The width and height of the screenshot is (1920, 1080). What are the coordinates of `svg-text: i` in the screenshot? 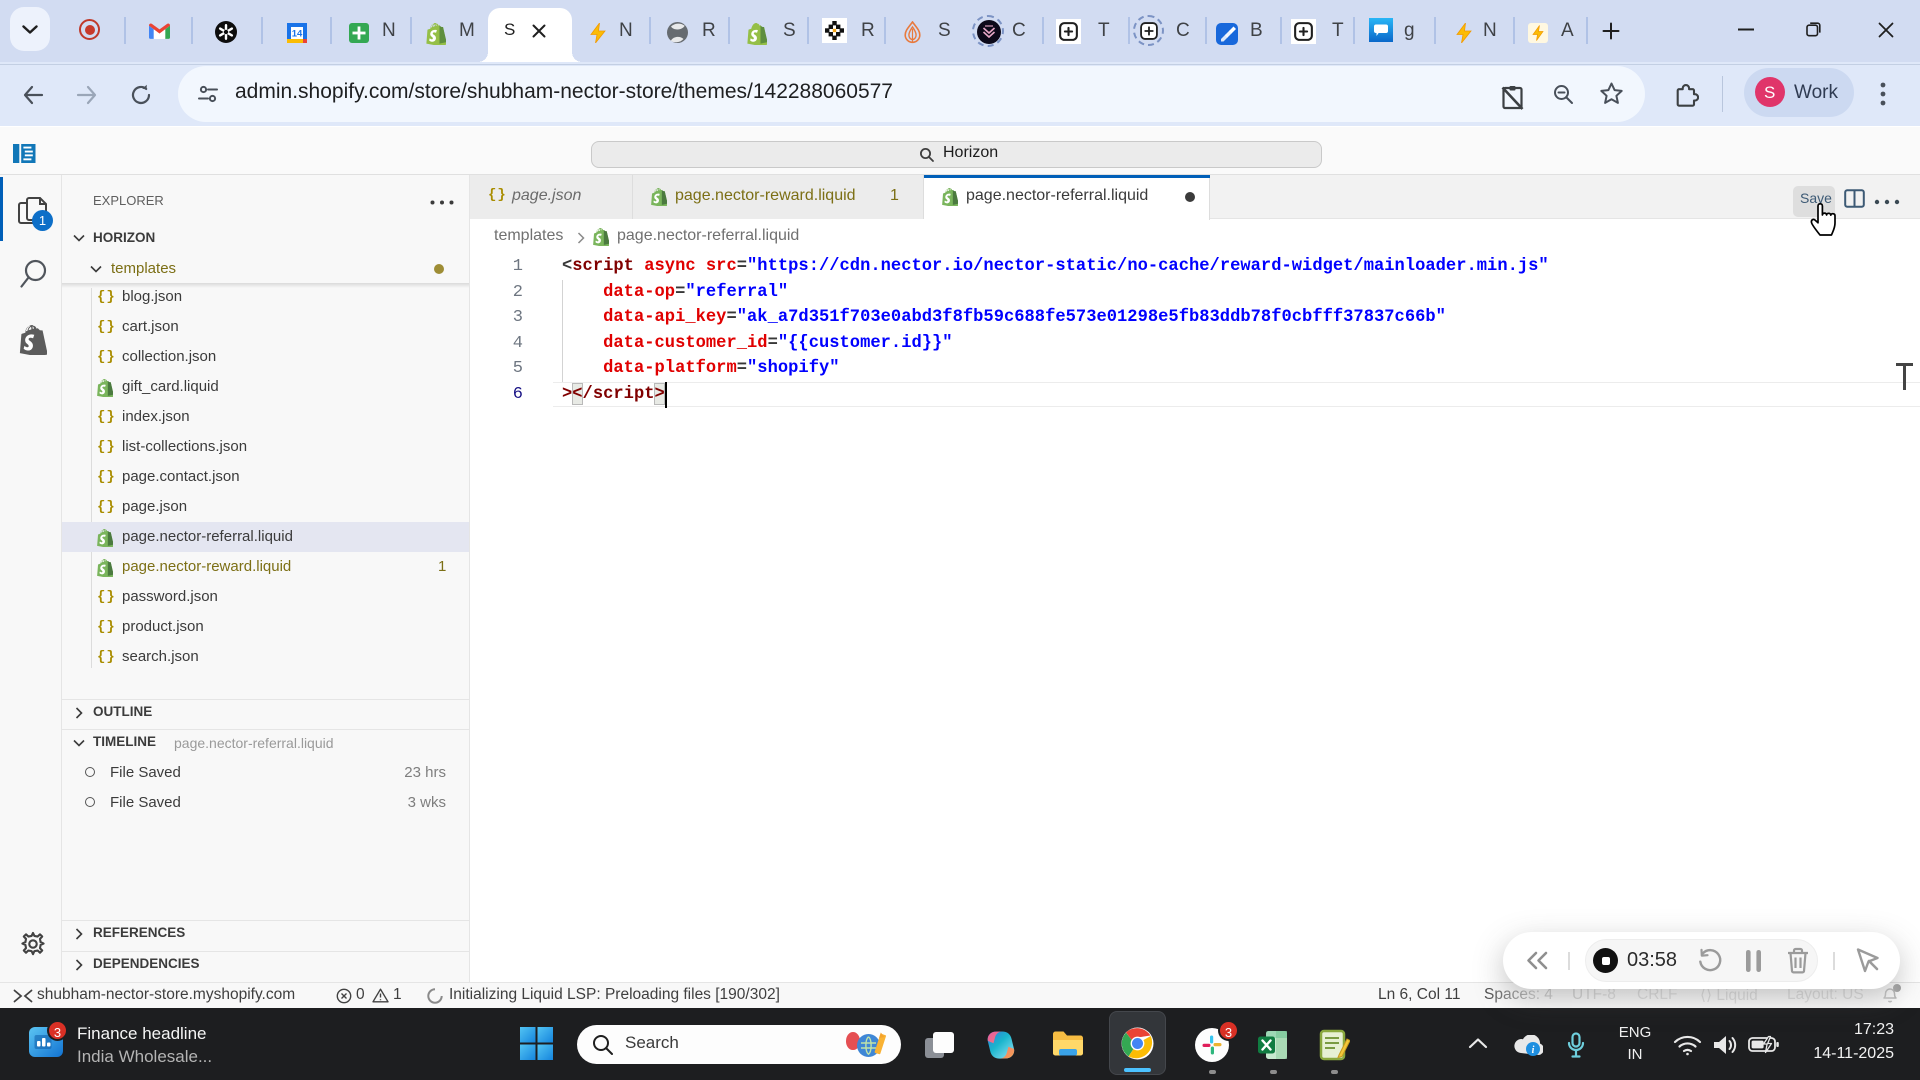 It's located at (1533, 1050).